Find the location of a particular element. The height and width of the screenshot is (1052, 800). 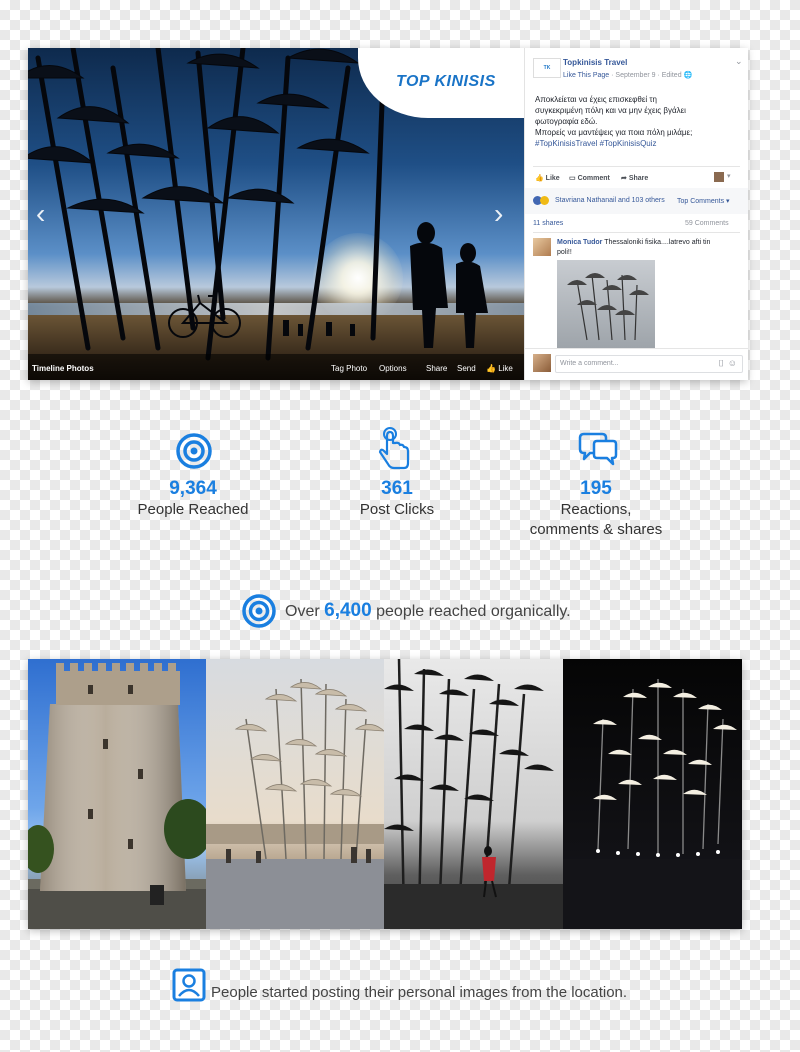

people-reached-label: People Reached is located at coordinates (193, 509).